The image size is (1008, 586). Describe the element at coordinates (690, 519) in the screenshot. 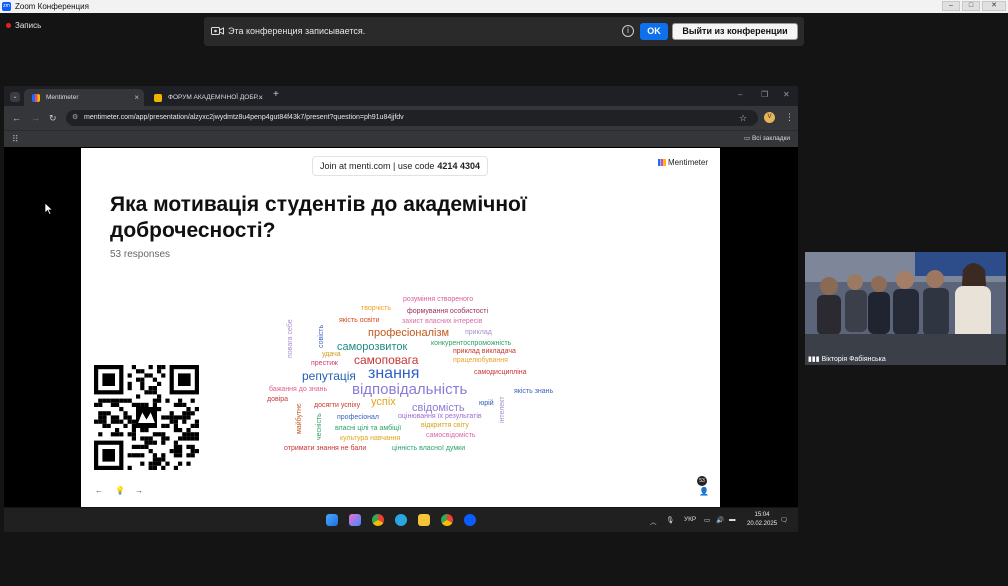

I see `language-indicator: УКР` at that location.